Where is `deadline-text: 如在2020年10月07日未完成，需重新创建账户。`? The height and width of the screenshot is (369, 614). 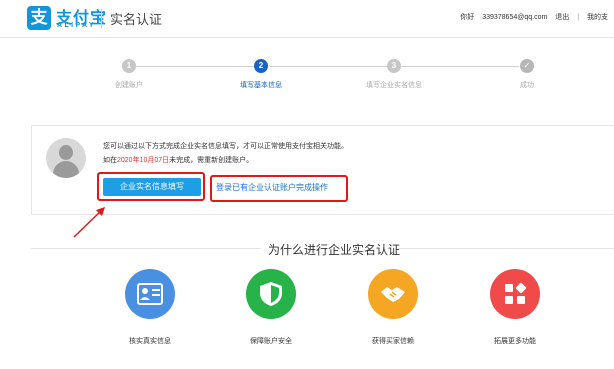 deadline-text: 如在2020年10月07日未完成，需重新创建账户。 is located at coordinates (178, 160).